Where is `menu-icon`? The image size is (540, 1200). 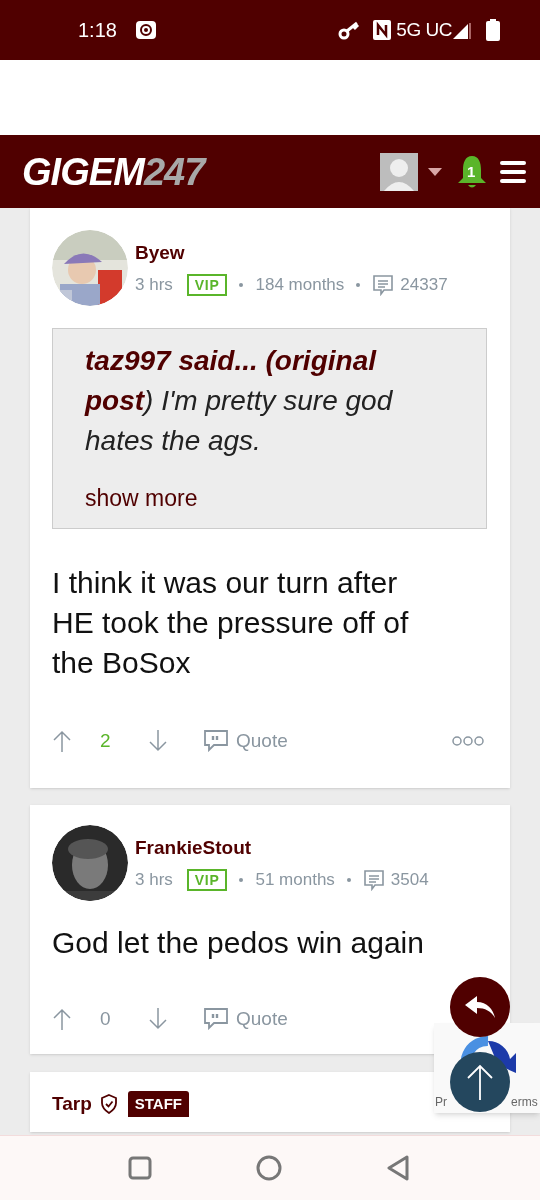 menu-icon is located at coordinates (513, 171).